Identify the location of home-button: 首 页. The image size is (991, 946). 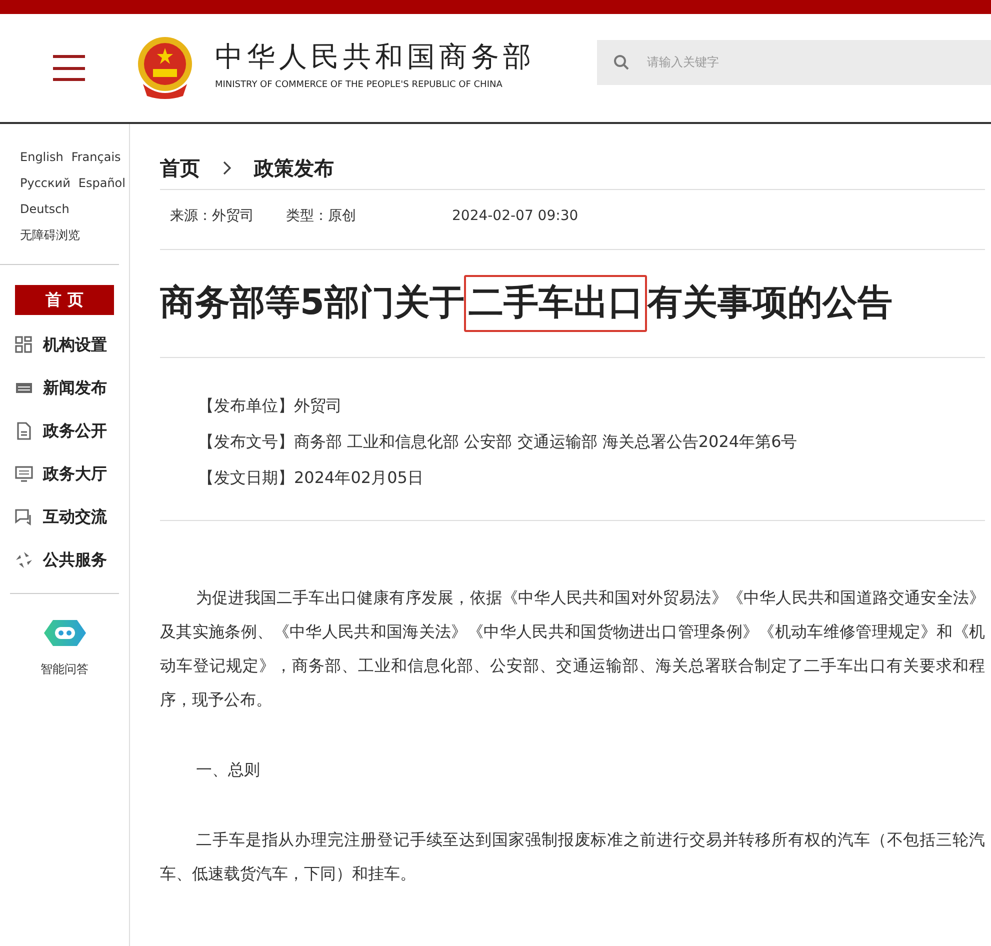
(64, 300).